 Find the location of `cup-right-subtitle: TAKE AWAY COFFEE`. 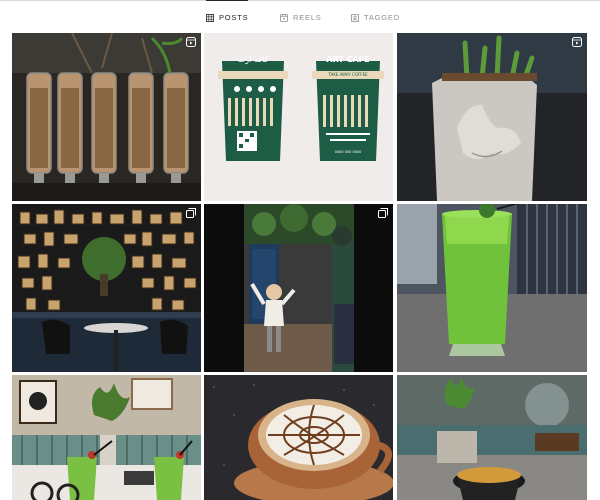

cup-right-subtitle: TAKE AWAY COFFEE is located at coordinates (348, 74).